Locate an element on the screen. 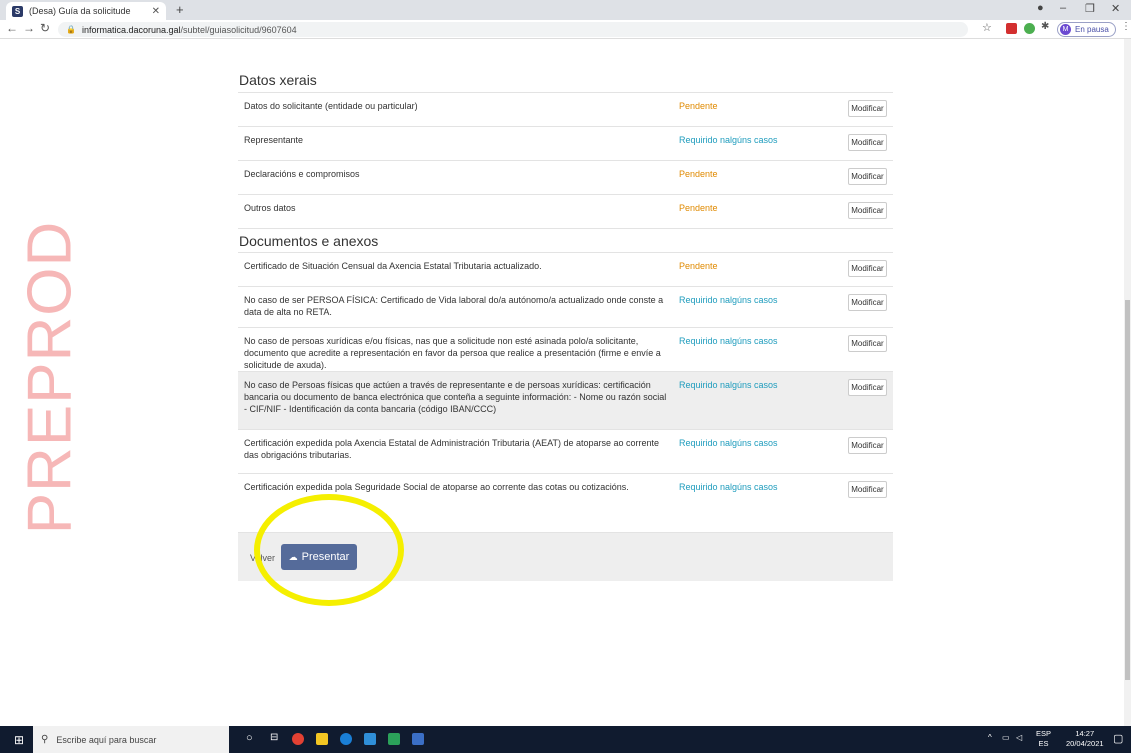  browser-tab: S (Desa) Guía da solicitude ✕ is located at coordinates (86, 11).